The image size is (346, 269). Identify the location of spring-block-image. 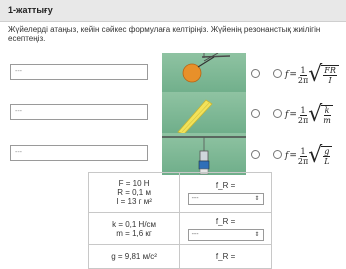
(204, 113).